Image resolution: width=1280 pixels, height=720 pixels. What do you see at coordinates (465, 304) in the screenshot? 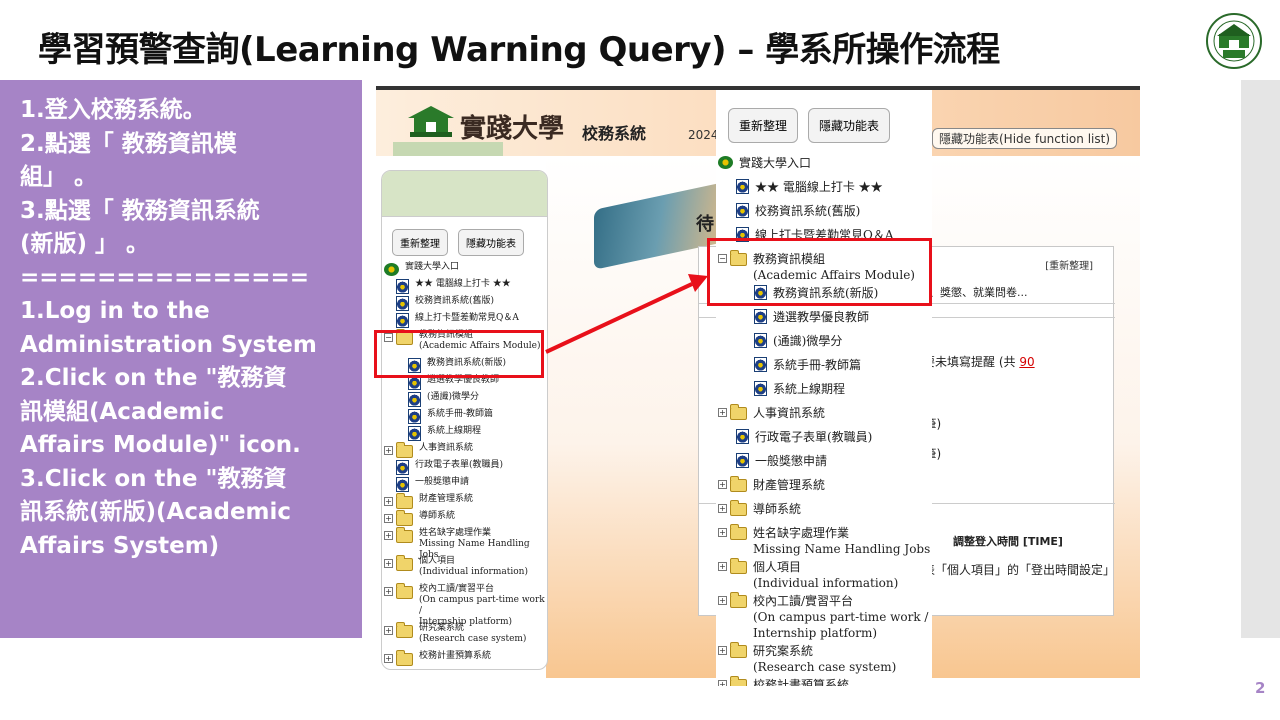
I see `mini-item-old-system: 校務資訊系統(舊版)` at bounding box center [465, 304].